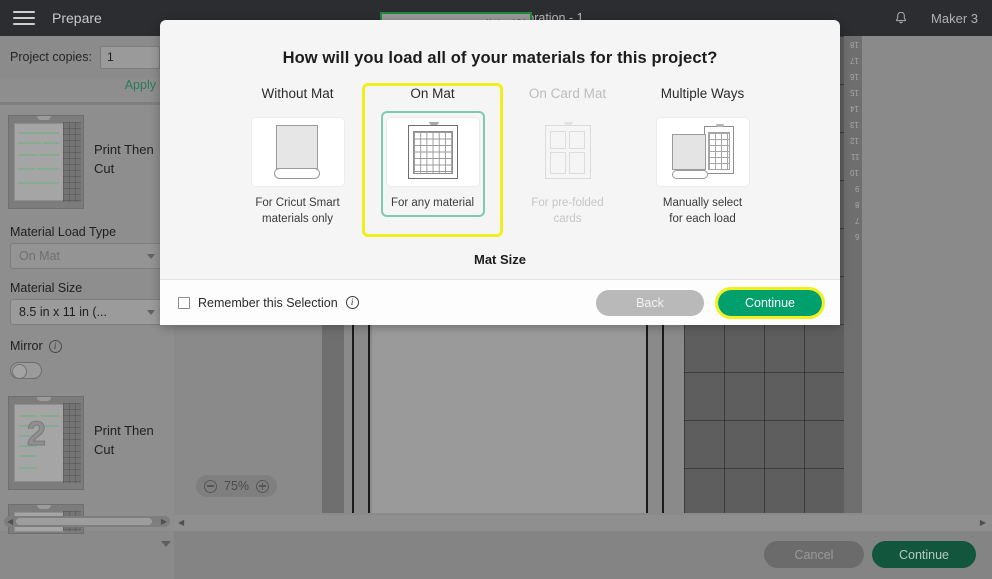  Describe the element at coordinates (46, 288) in the screenshot. I see `material-size-label: Material Size` at that location.